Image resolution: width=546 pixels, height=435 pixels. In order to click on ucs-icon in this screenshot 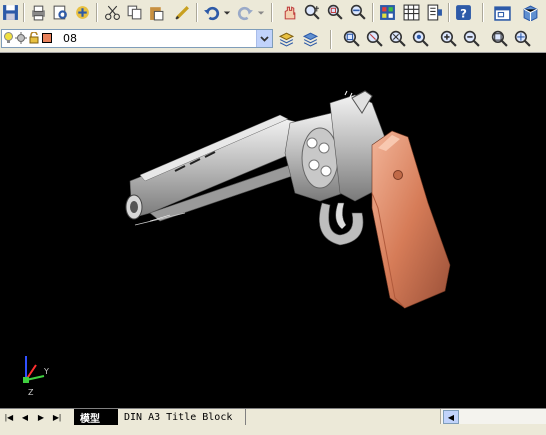, I will do `click(34, 369)`.